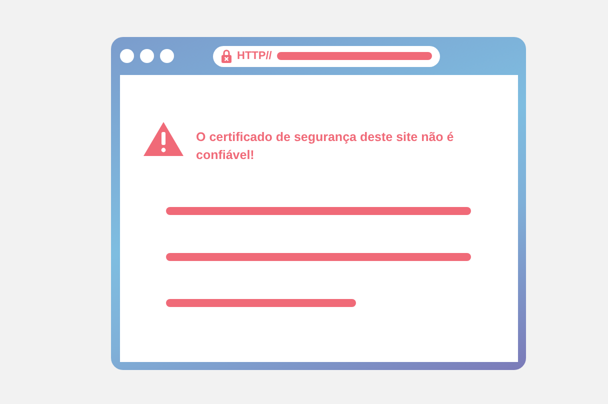 This screenshot has width=608, height=404. What do you see at coordinates (254, 56) in the screenshot?
I see `protocol-text: HTTP//` at bounding box center [254, 56].